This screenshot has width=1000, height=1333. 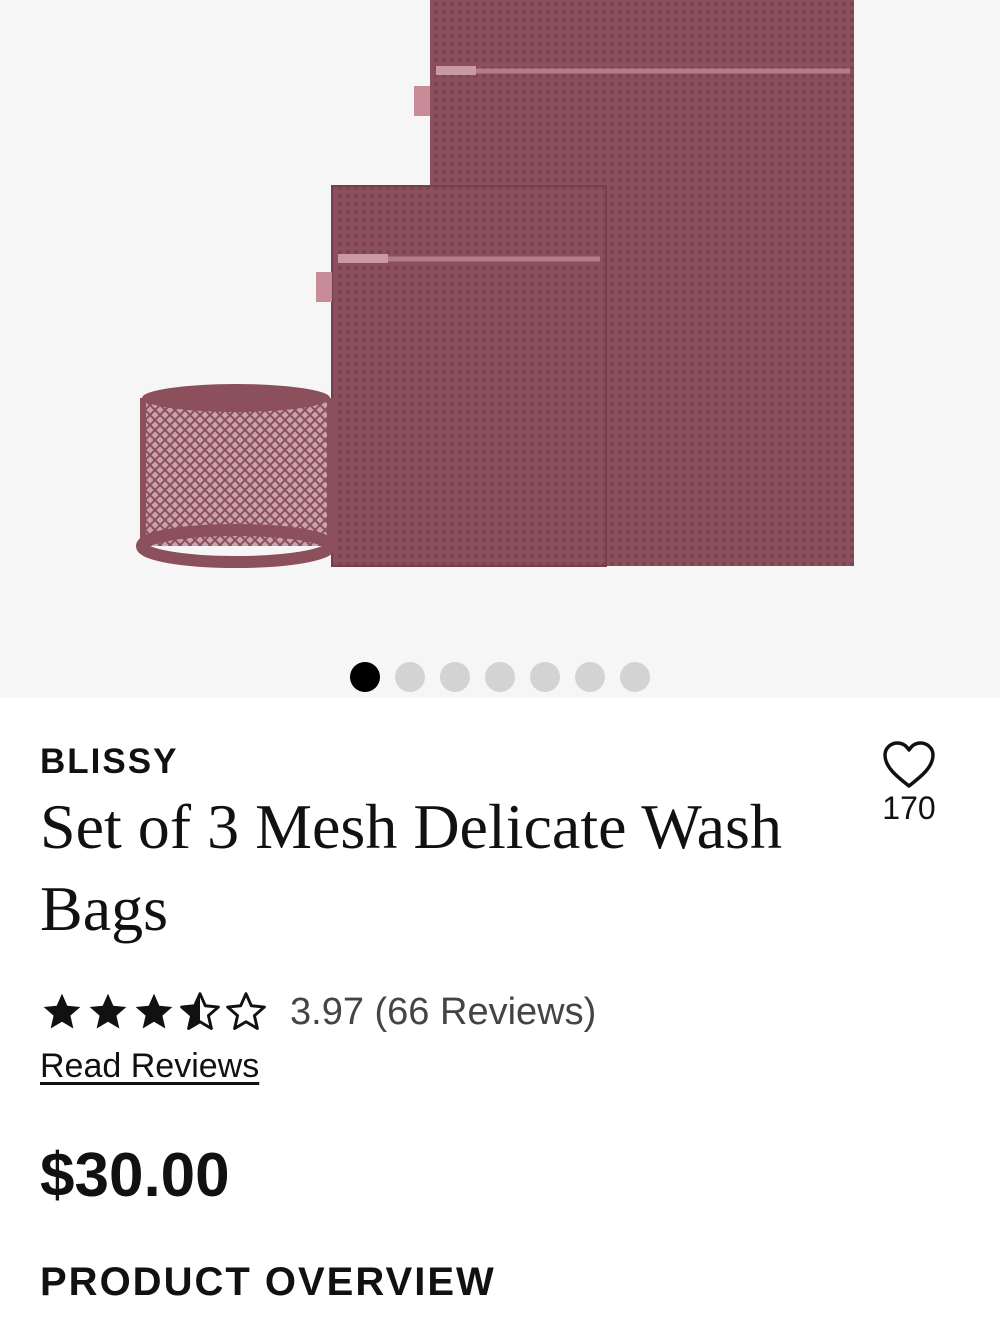 I want to click on brand-name: BLISSY, so click(x=109, y=762).